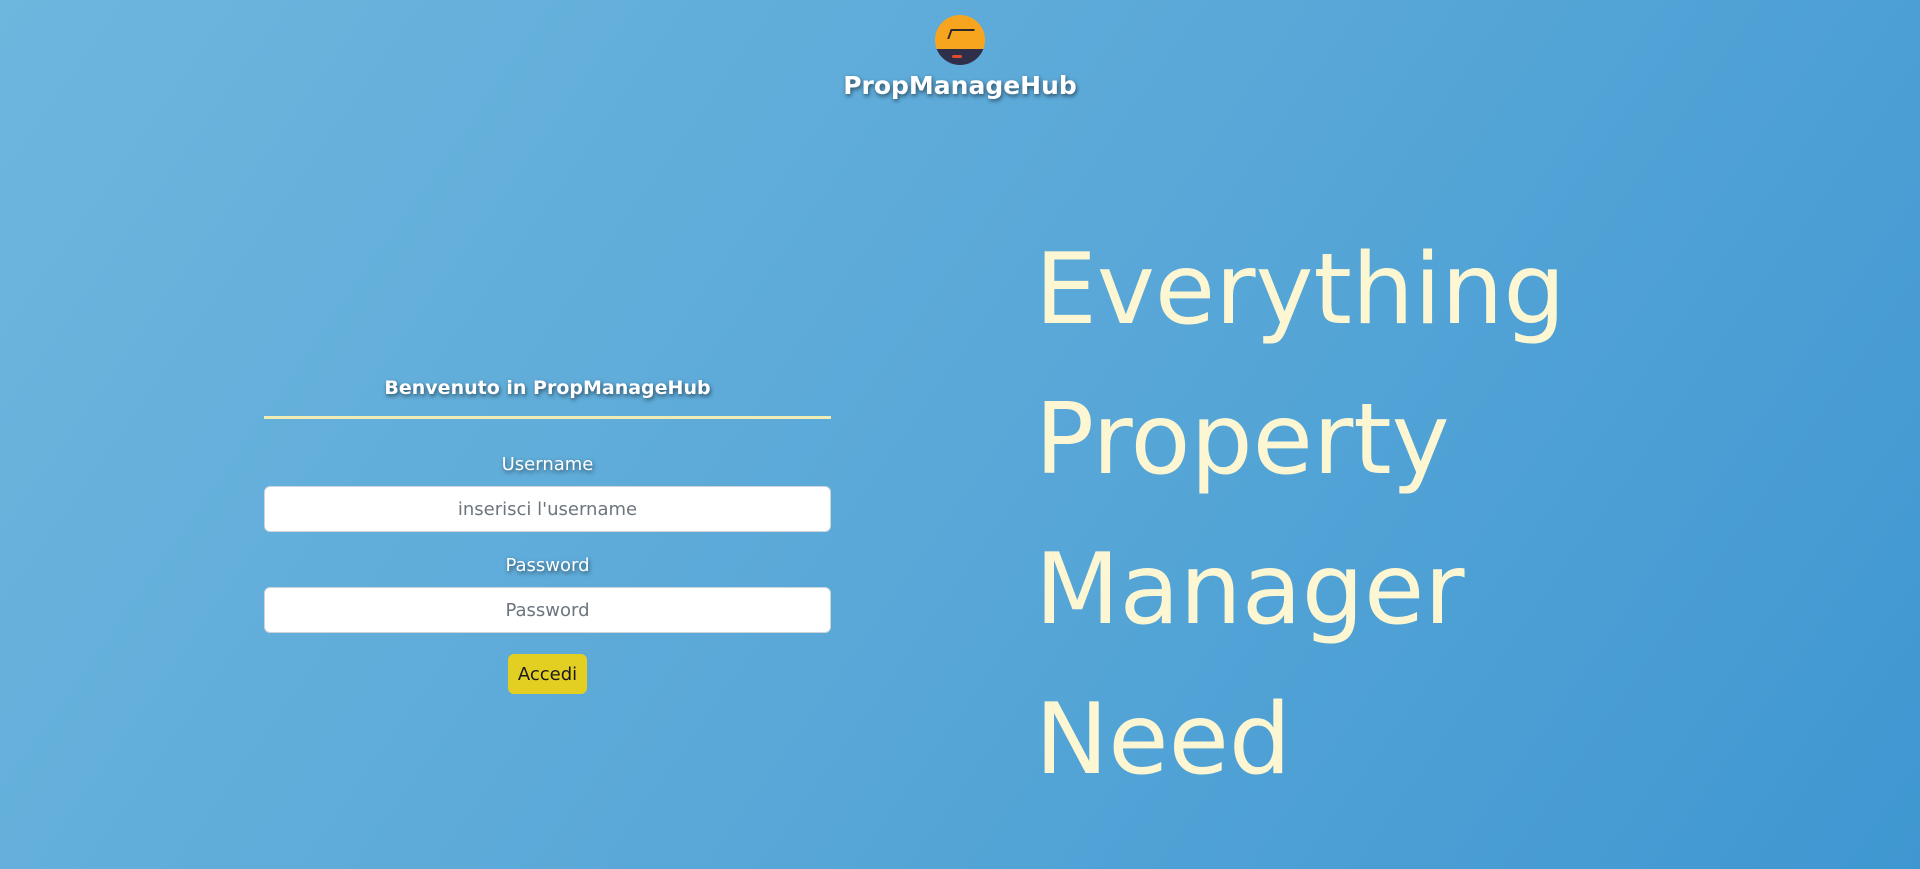 The width and height of the screenshot is (1920, 869). I want to click on password-input, so click(547, 610).